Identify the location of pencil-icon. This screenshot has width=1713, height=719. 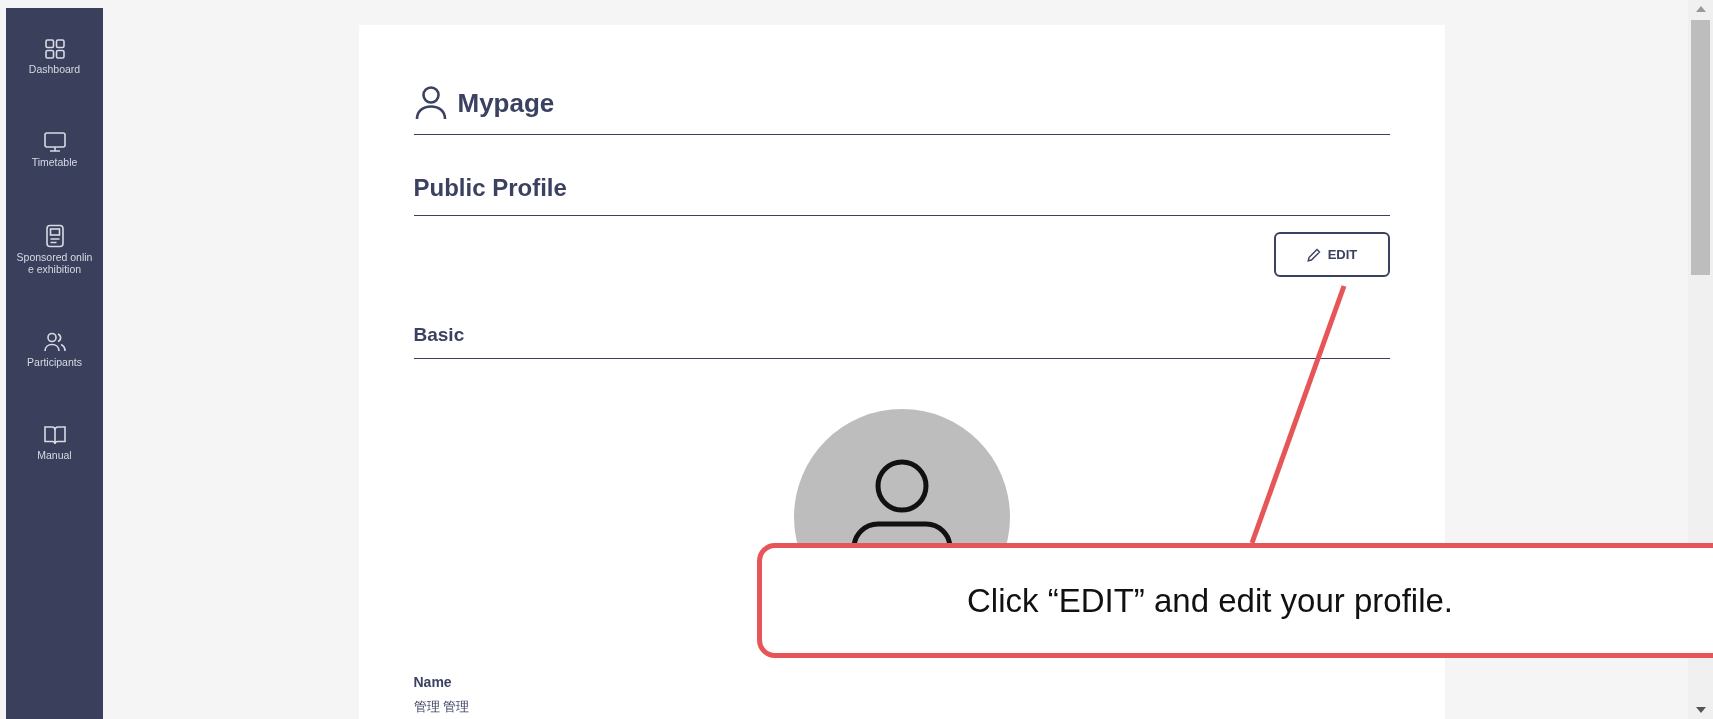
(1313, 254).